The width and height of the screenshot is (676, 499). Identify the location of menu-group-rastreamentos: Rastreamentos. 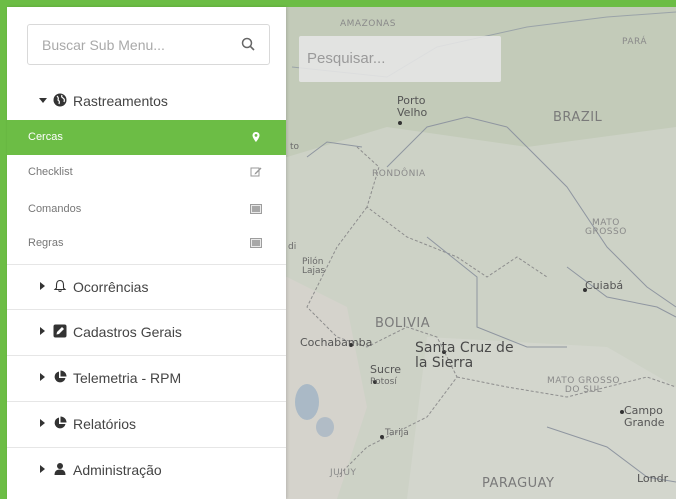
(146, 101).